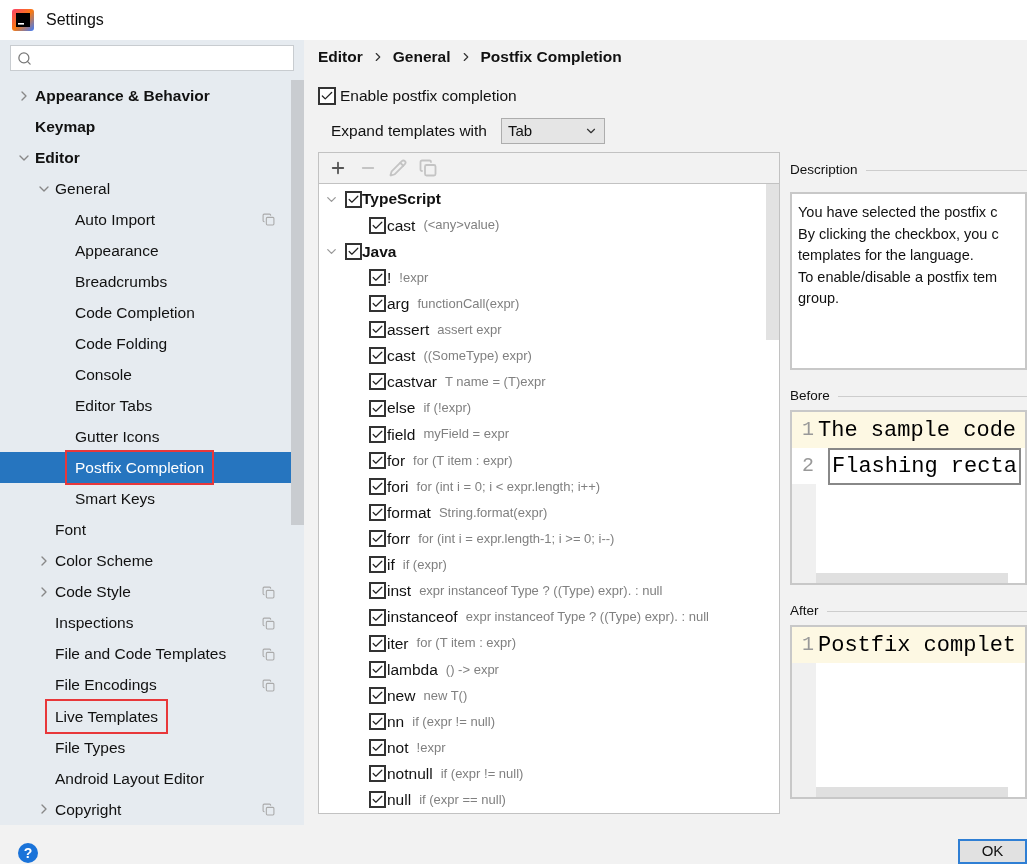  I want to click on sidebar-item: Android Layout Editor, so click(145, 778).